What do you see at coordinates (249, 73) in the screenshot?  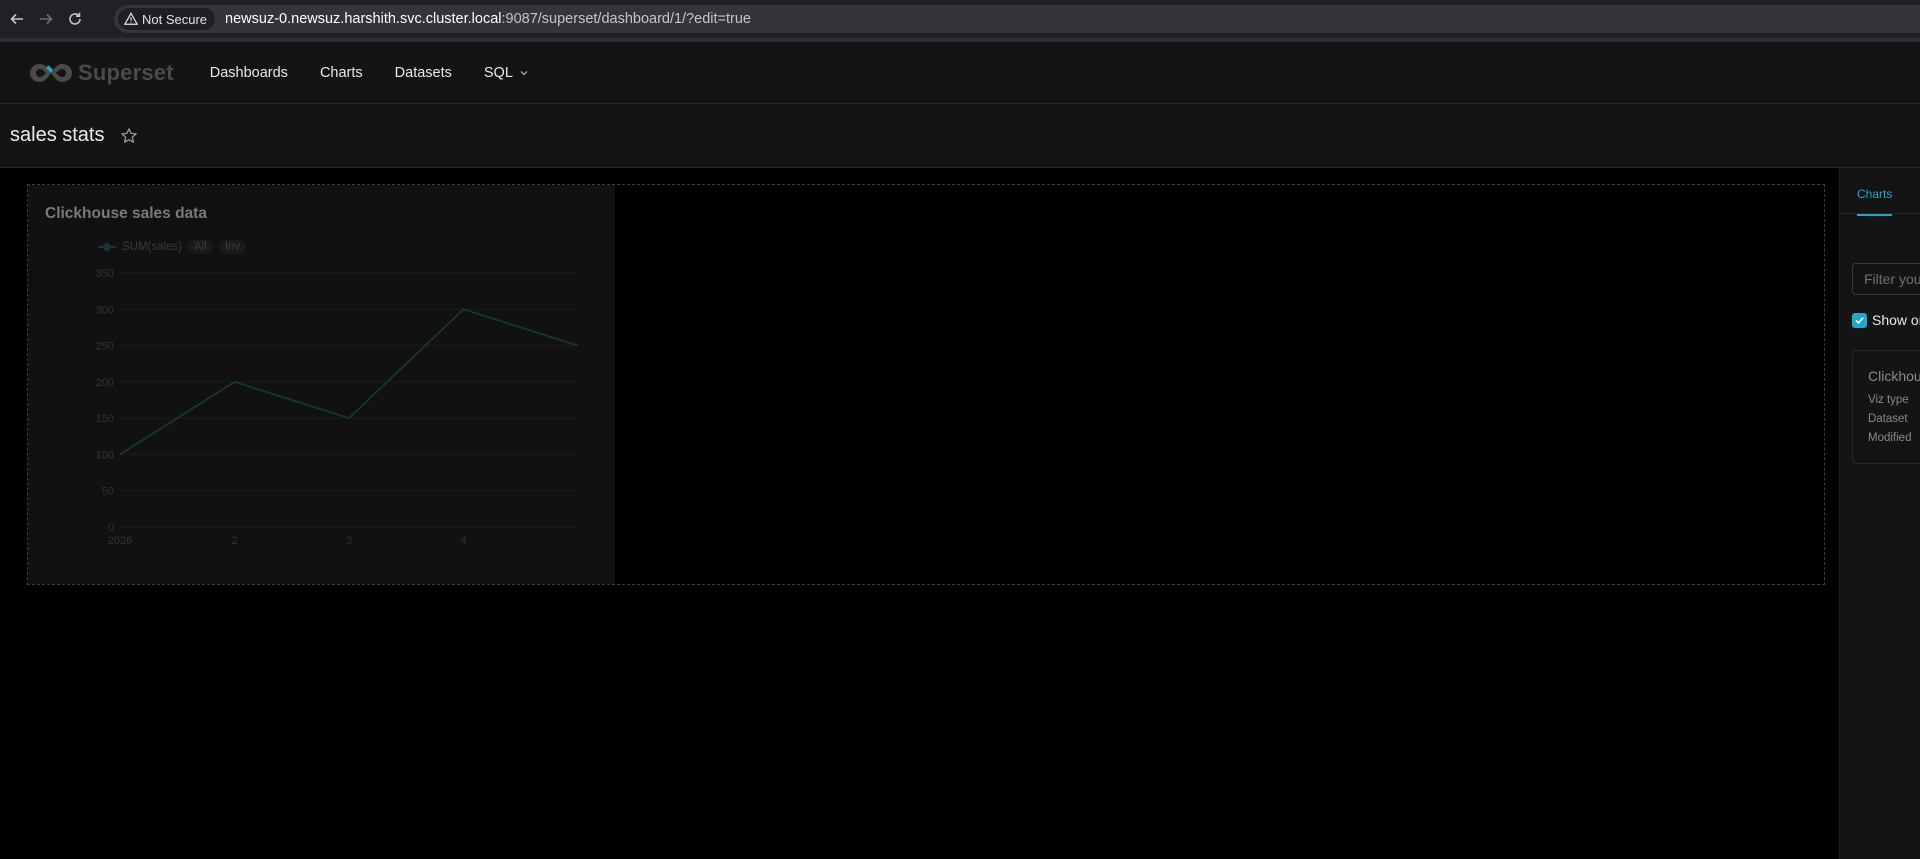 I see `menu-dashboards: Dashboards` at bounding box center [249, 73].